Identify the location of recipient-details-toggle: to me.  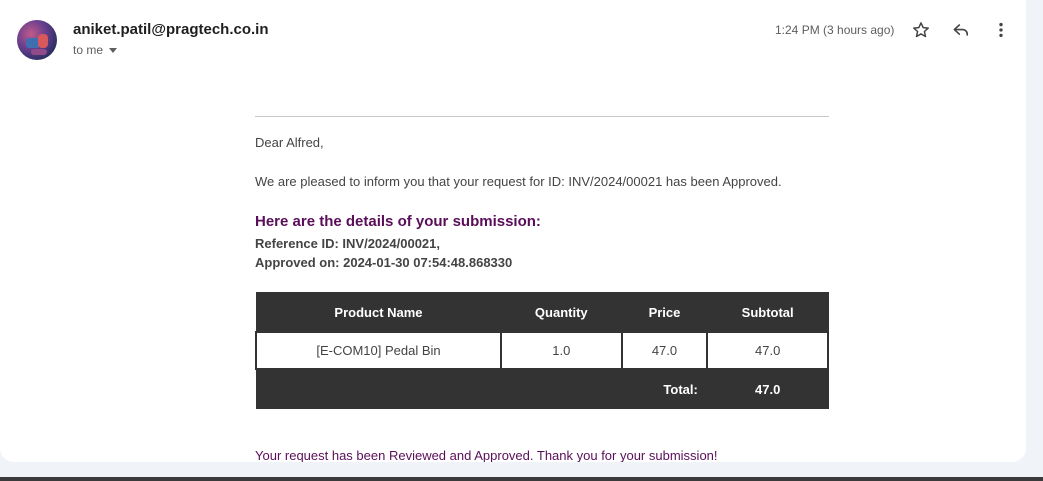
(95, 50).